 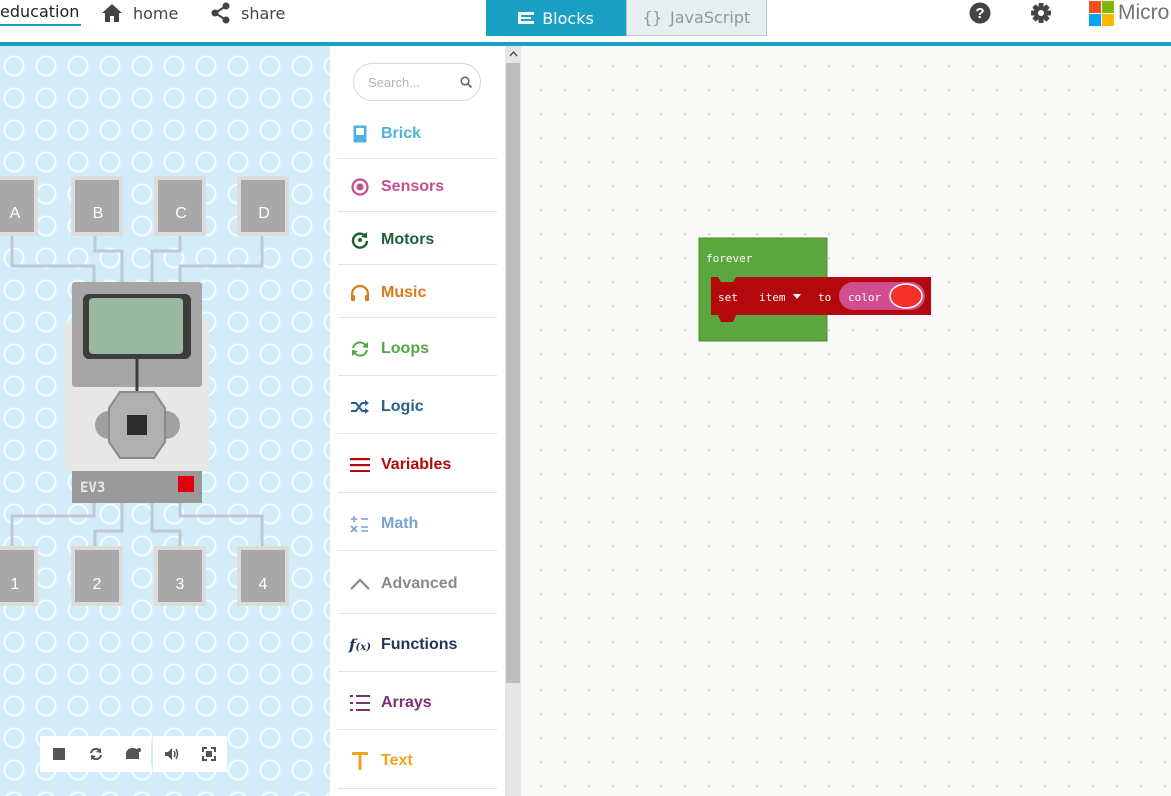 What do you see at coordinates (360, 644) in the screenshot?
I see `function-icon: f(x)` at bounding box center [360, 644].